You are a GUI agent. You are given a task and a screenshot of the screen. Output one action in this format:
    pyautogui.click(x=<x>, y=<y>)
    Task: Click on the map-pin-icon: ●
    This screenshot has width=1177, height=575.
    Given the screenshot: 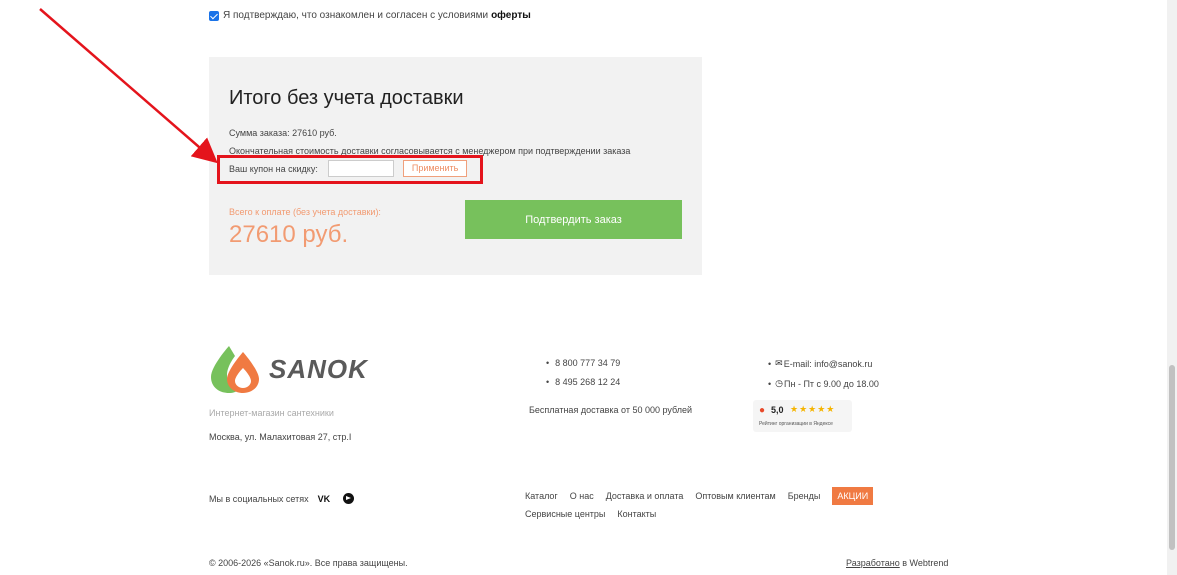 What is the action you would take?
    pyautogui.click(x=762, y=410)
    